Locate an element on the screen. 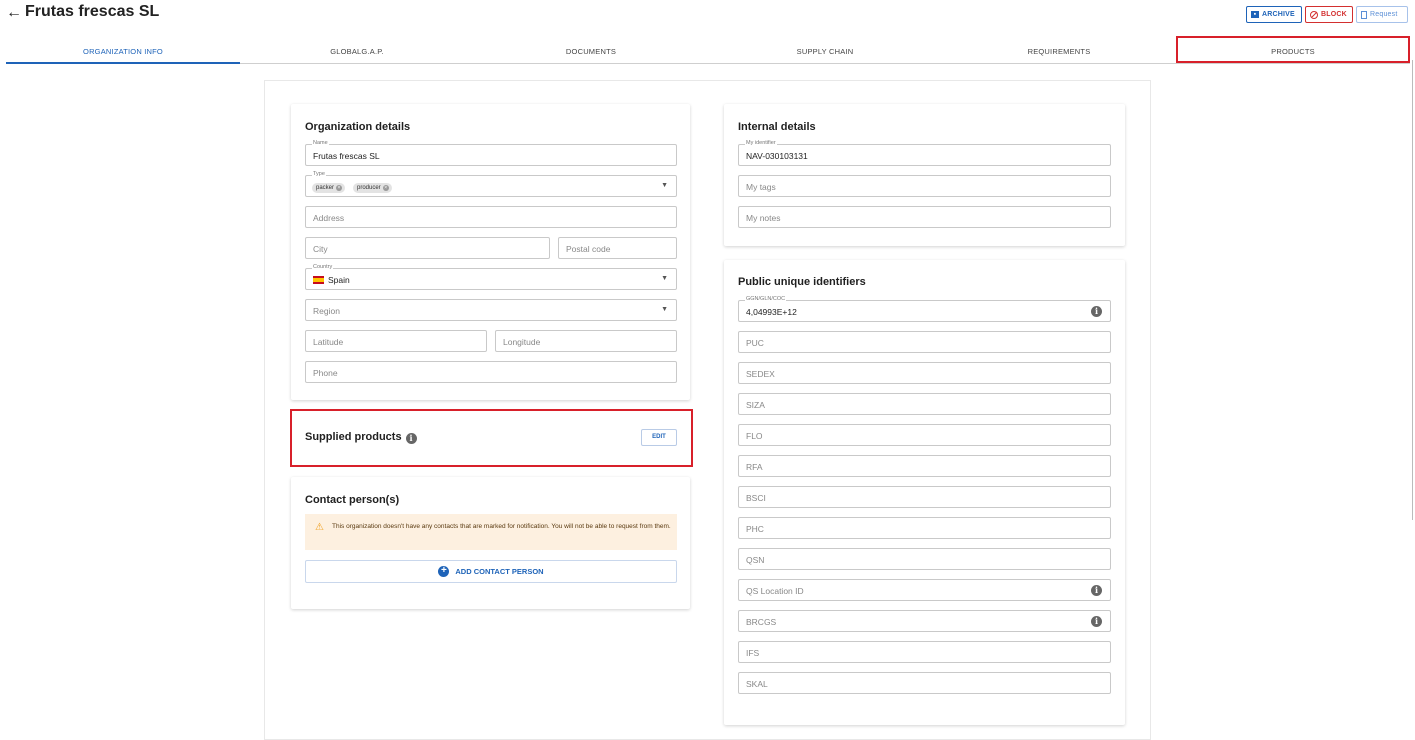 This screenshot has width=1415, height=740. field-placeholder: PHC is located at coordinates (755, 529).